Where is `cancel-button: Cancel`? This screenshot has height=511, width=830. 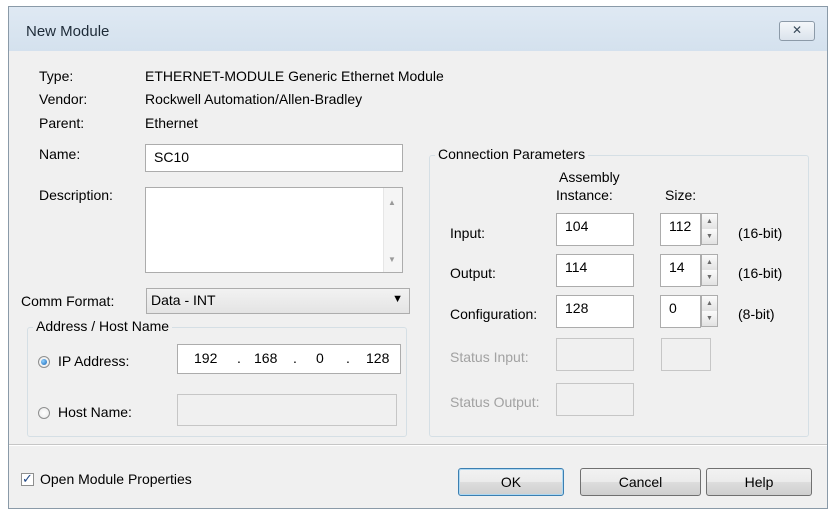 cancel-button: Cancel is located at coordinates (640, 482).